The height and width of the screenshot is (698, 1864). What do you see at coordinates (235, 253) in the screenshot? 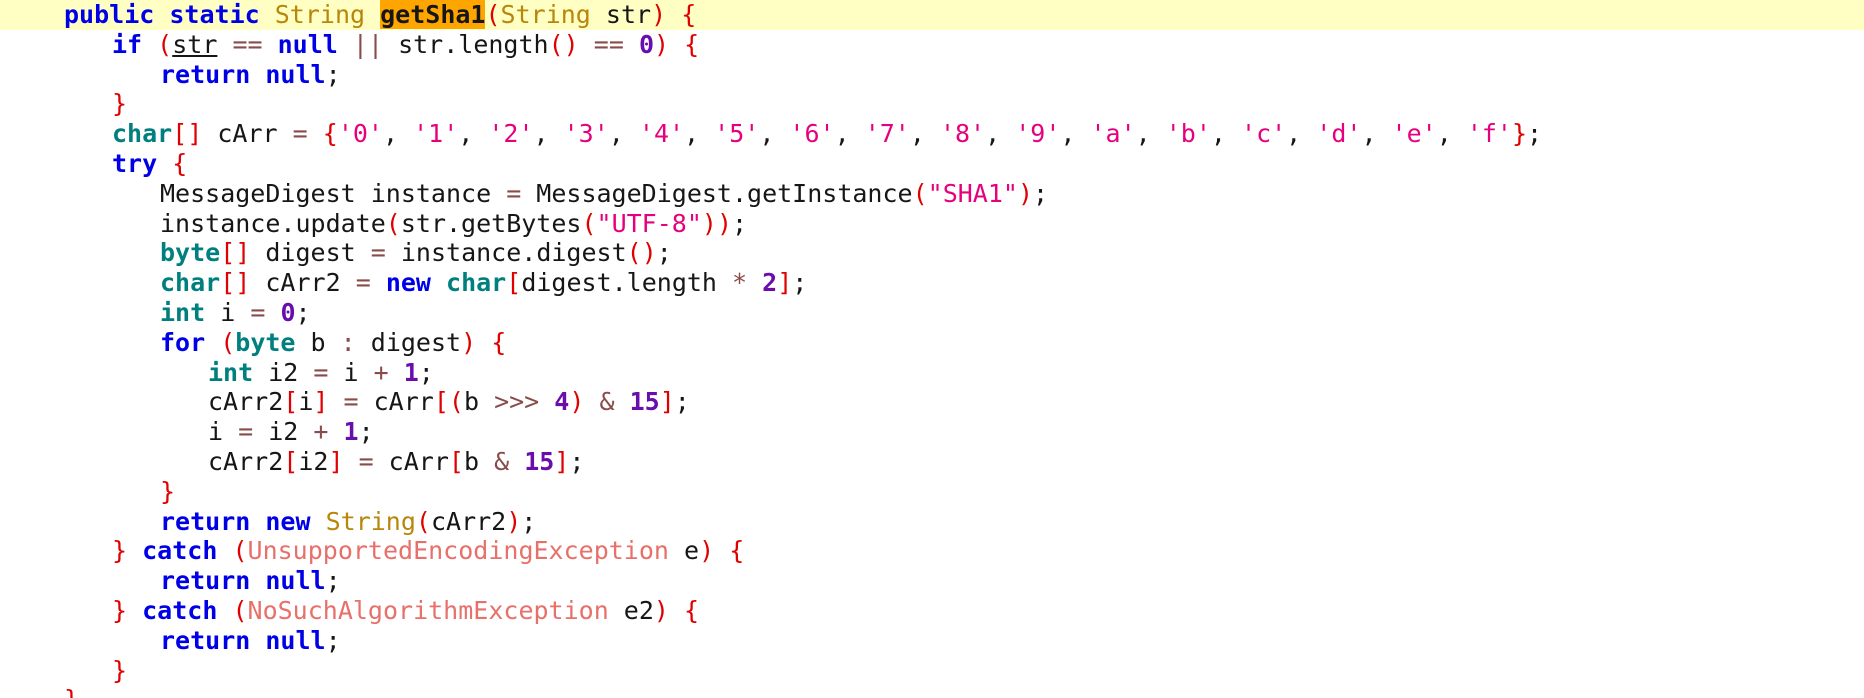
I see `code-token: []` at bounding box center [235, 253].